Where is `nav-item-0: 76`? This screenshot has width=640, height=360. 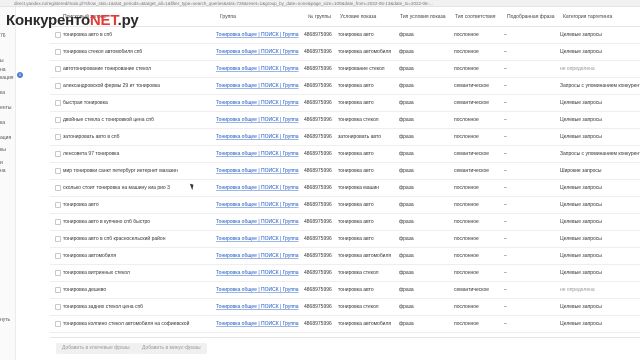
nav-item-0: 76 is located at coordinates (3, 36).